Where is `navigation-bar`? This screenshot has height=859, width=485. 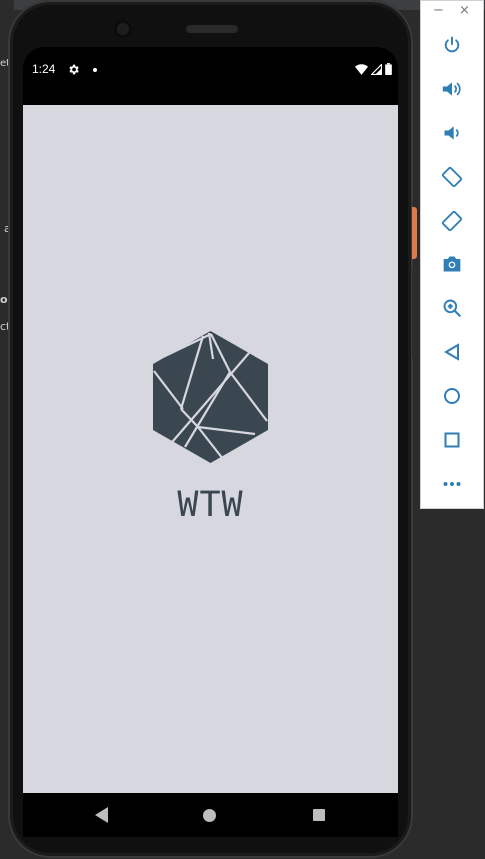
navigation-bar is located at coordinates (210, 815).